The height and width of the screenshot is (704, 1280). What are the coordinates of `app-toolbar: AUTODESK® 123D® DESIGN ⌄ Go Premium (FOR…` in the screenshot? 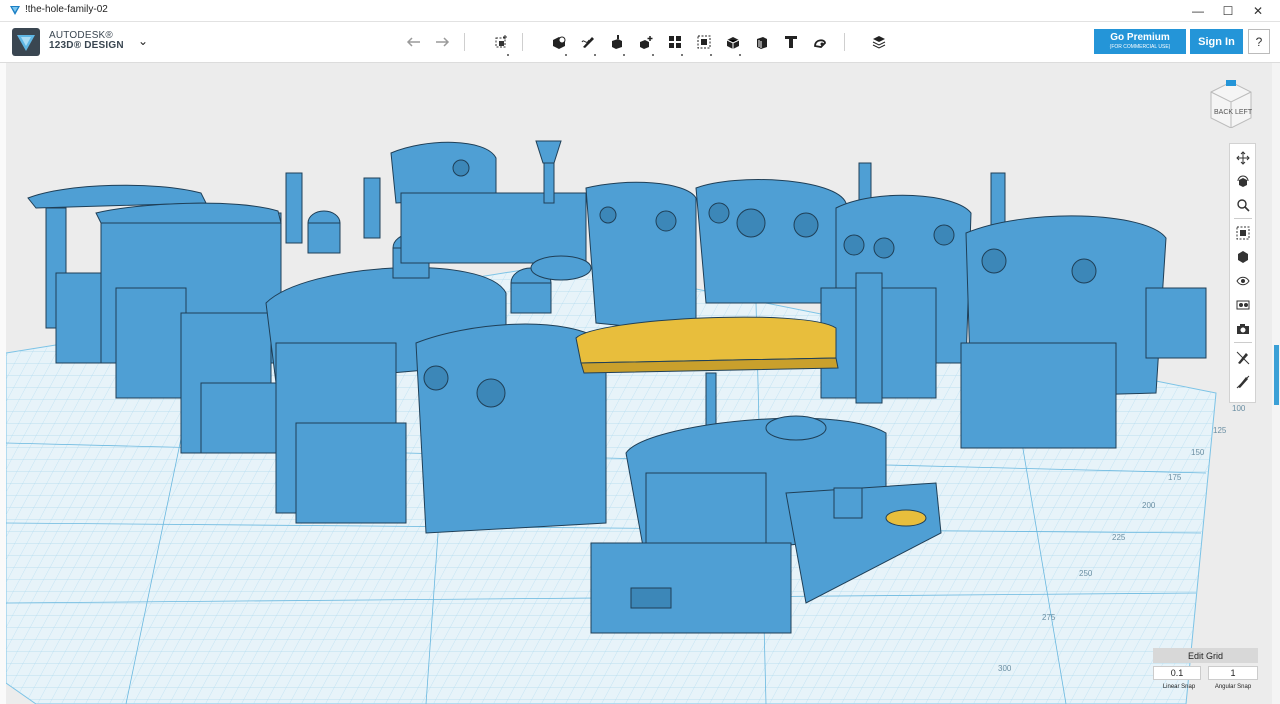 It's located at (640, 42).